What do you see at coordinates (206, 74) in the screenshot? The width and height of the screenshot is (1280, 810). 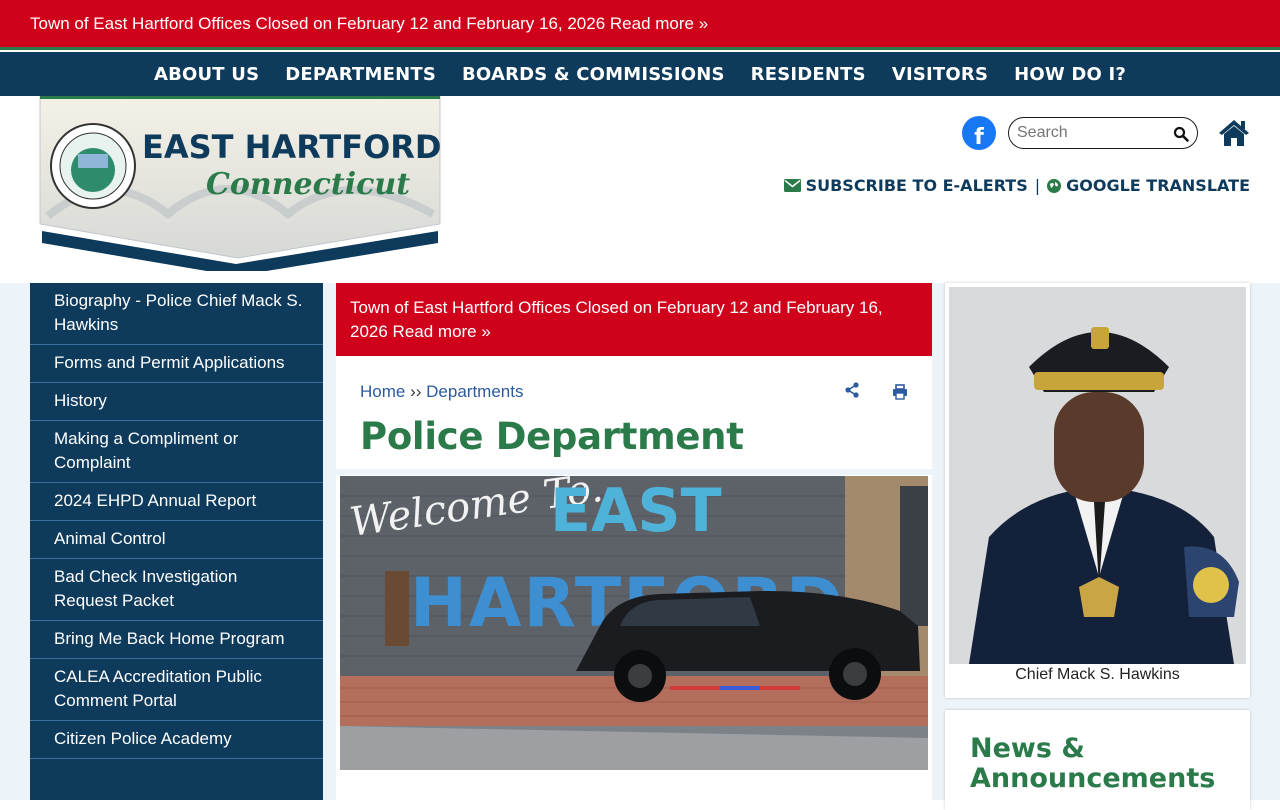 I see `nav-about-us: ABOUT US` at bounding box center [206, 74].